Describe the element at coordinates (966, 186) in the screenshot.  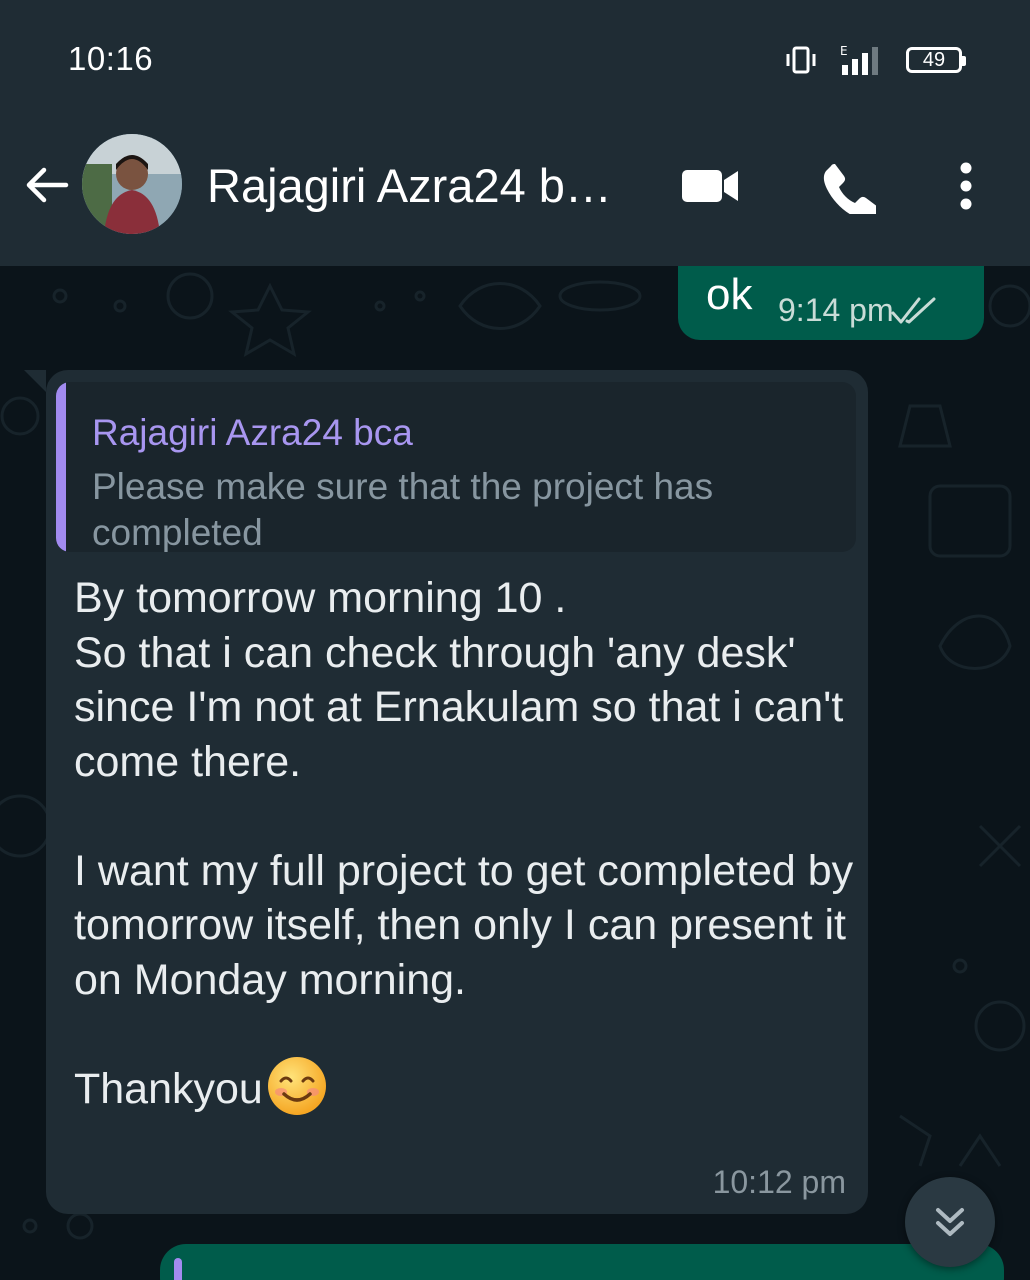
I see `more-options-icon` at that location.